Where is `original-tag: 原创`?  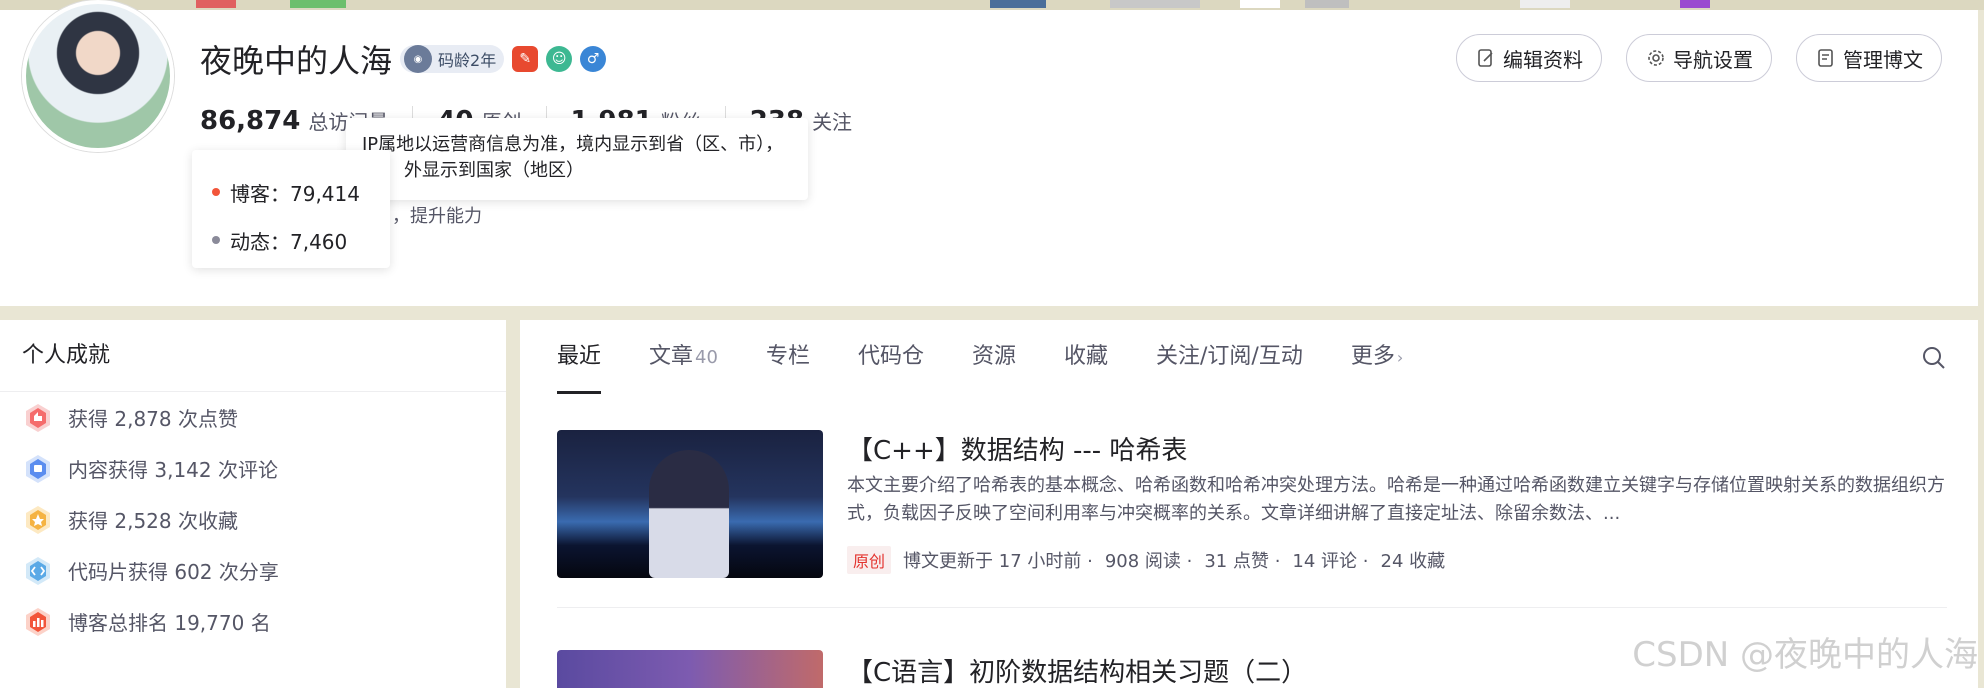
original-tag: 原创 is located at coordinates (869, 560).